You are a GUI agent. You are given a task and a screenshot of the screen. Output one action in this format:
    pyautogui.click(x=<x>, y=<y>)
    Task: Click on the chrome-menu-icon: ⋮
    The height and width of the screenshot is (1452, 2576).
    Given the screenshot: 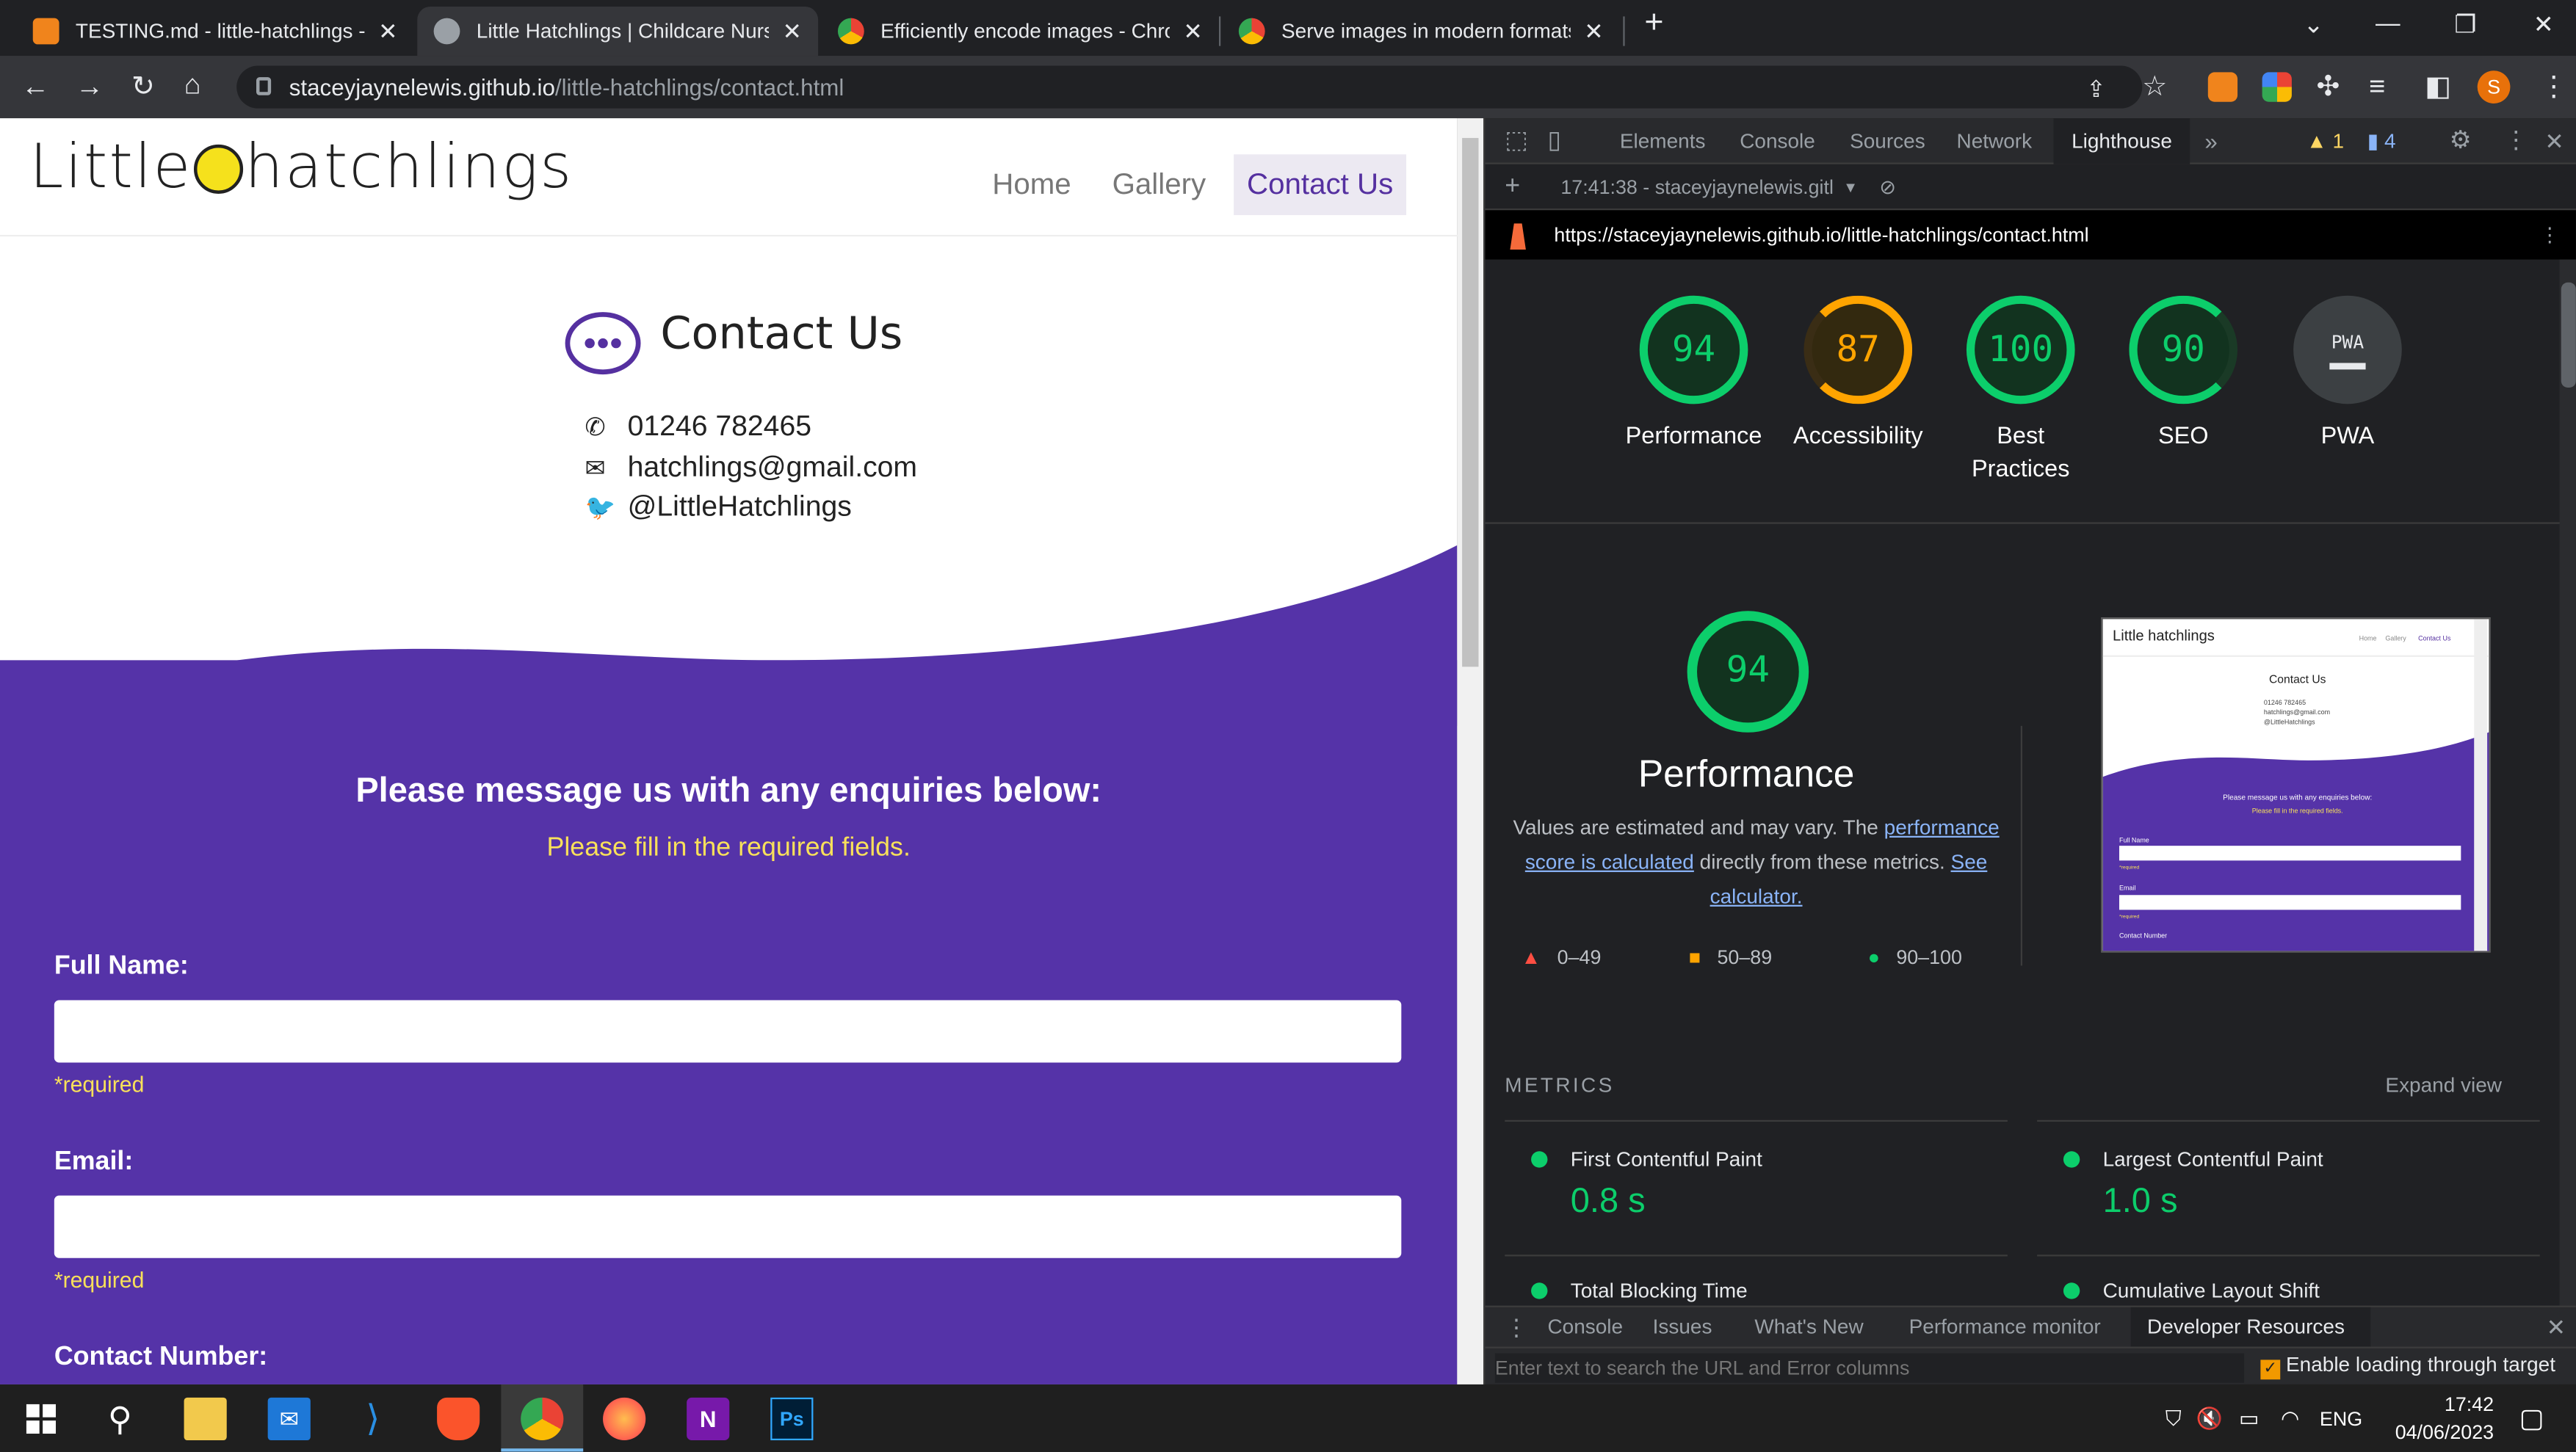 What is the action you would take?
    pyautogui.click(x=2554, y=87)
    